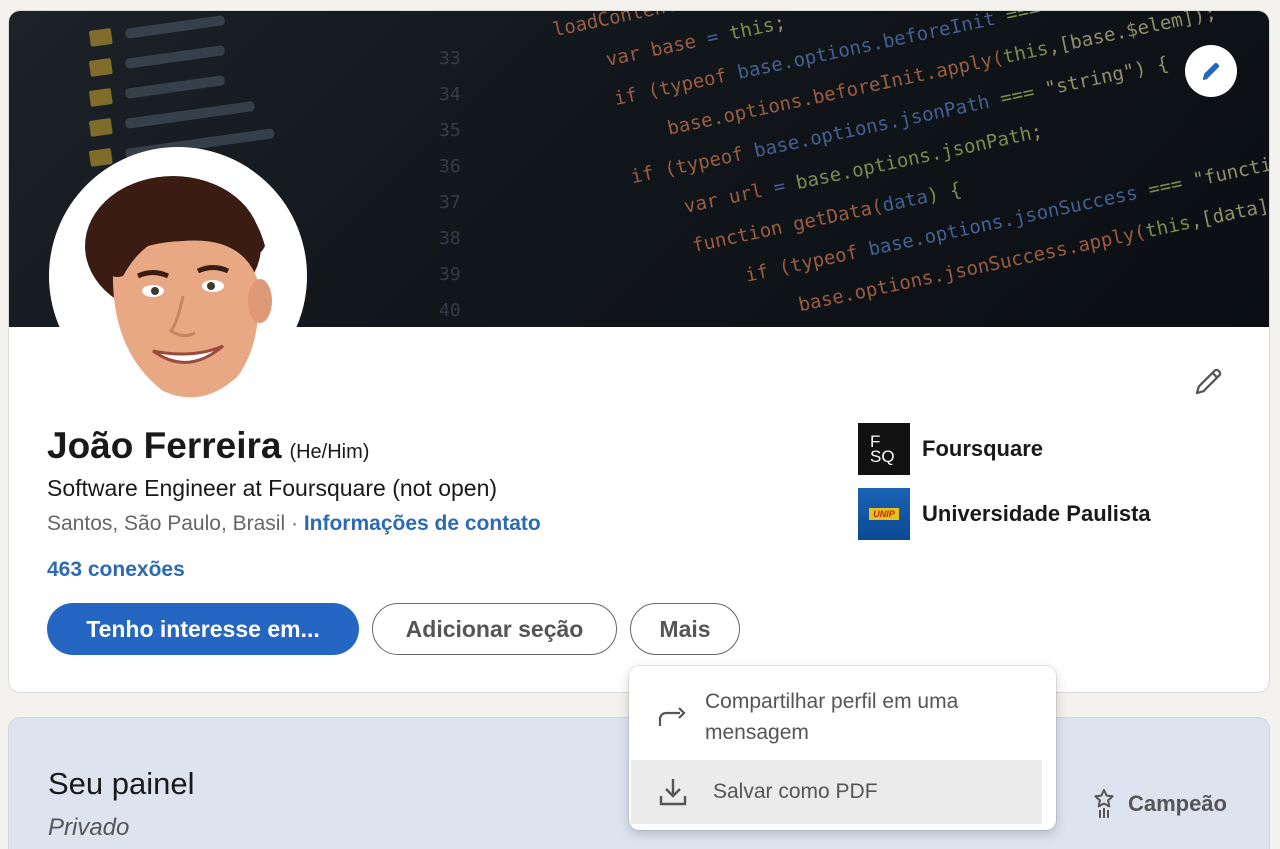 The height and width of the screenshot is (849, 1280). I want to click on contact-info-link: Informações de contato, so click(422, 523).